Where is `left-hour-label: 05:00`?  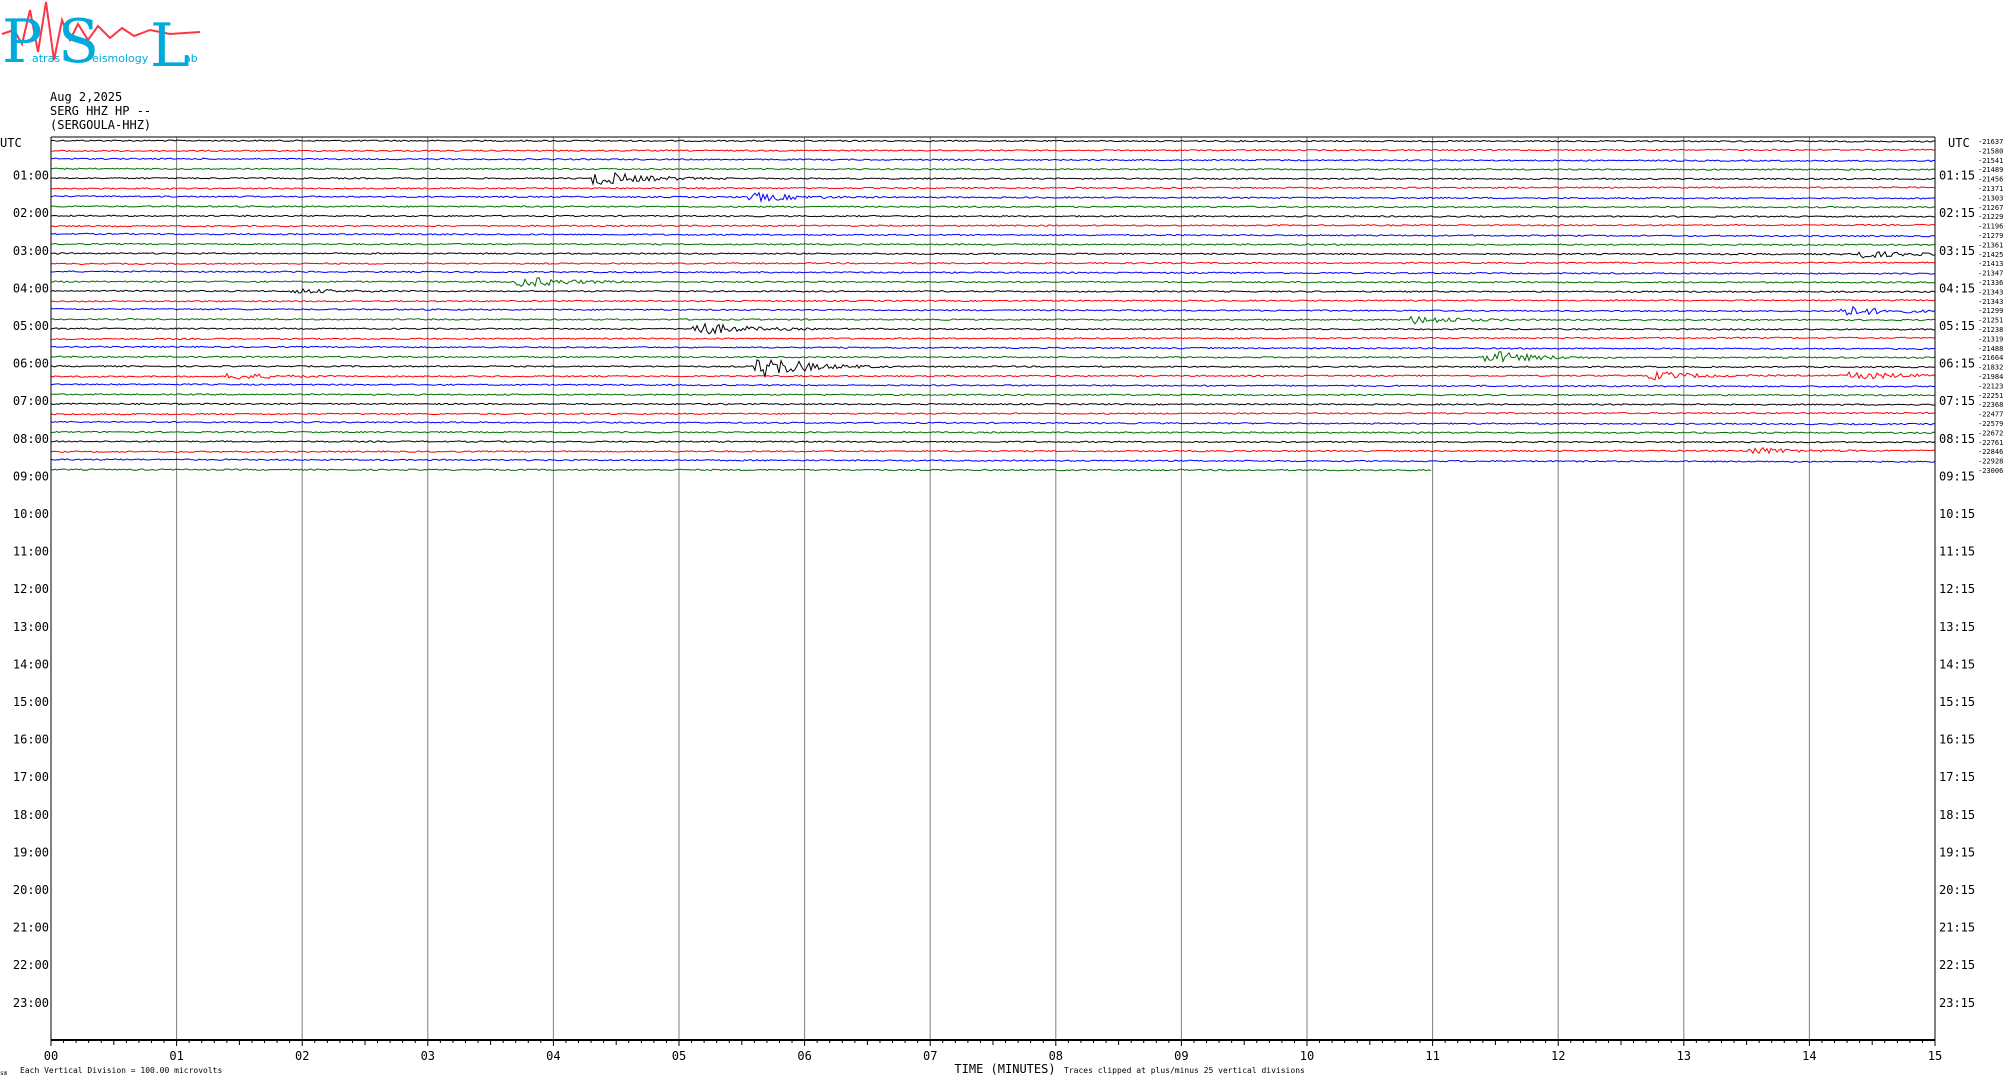
left-hour-label: 05:00 is located at coordinates (31, 326).